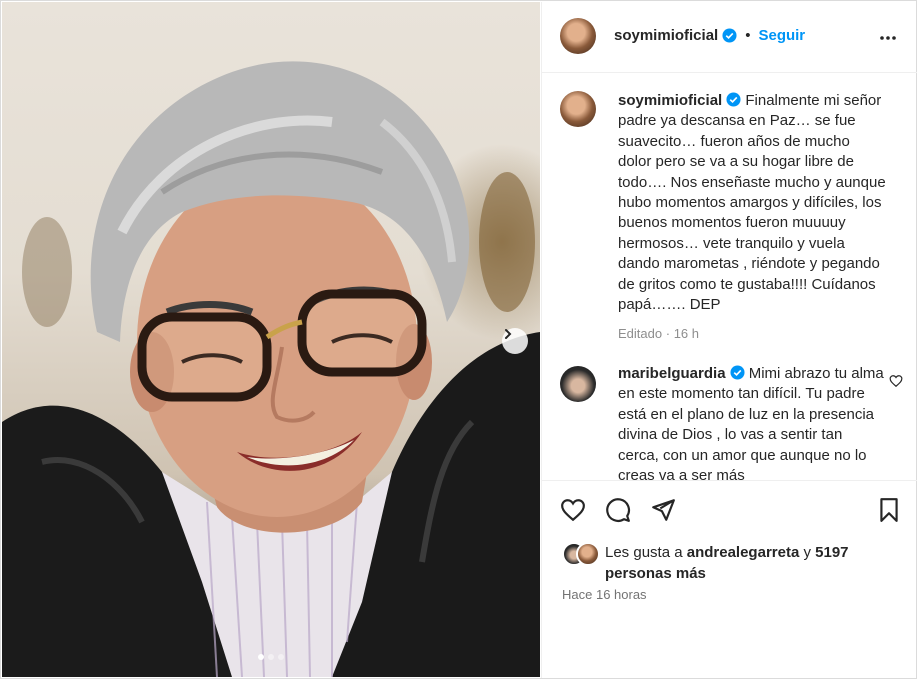 The image size is (917, 679). What do you see at coordinates (888, 38) in the screenshot?
I see `more-horizontal-icon` at bounding box center [888, 38].